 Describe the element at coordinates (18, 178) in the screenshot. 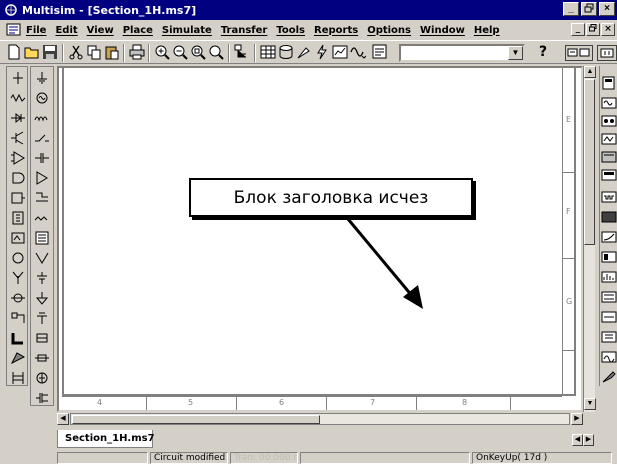

I see `ttl-icon` at that location.